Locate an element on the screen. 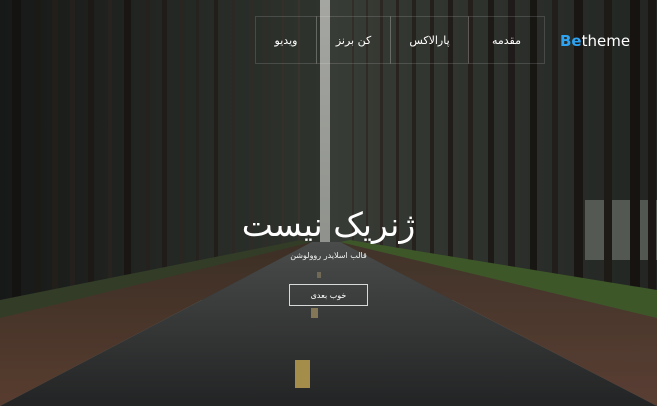  main-nav: ویدیو کن برنز پارالاکس مقدمه is located at coordinates (400, 40).